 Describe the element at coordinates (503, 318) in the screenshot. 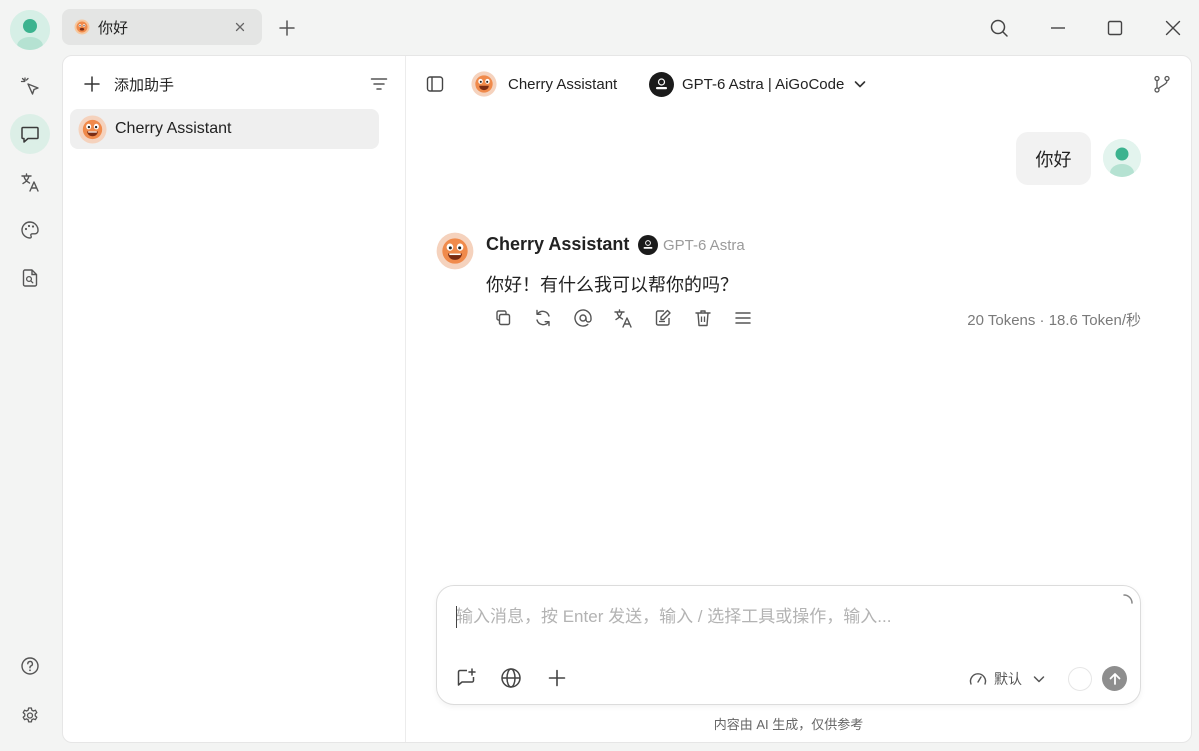

I see `copy-icon` at that location.